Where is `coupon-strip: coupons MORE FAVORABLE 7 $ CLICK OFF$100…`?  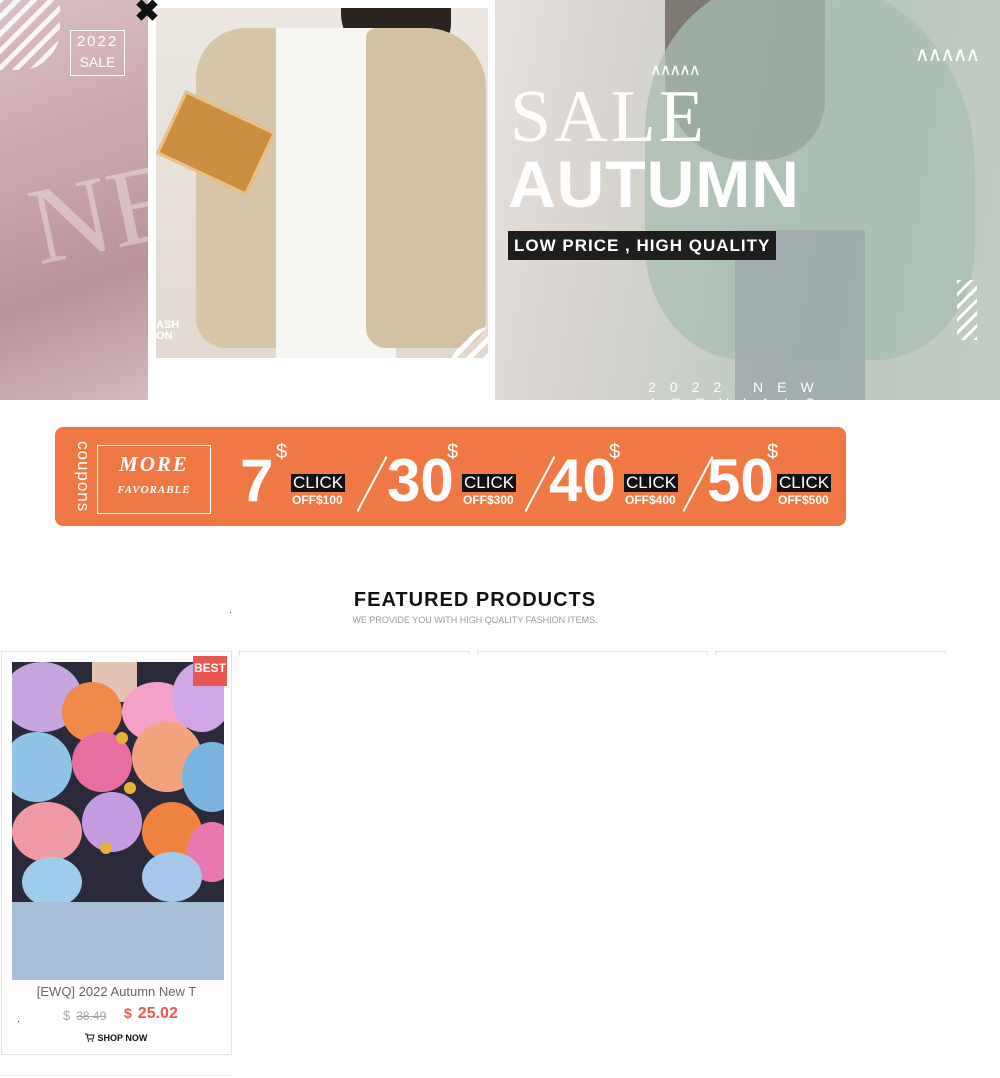
coupon-strip: coupons MORE FAVORABLE 7 $ CLICK OFF$100… is located at coordinates (450, 476).